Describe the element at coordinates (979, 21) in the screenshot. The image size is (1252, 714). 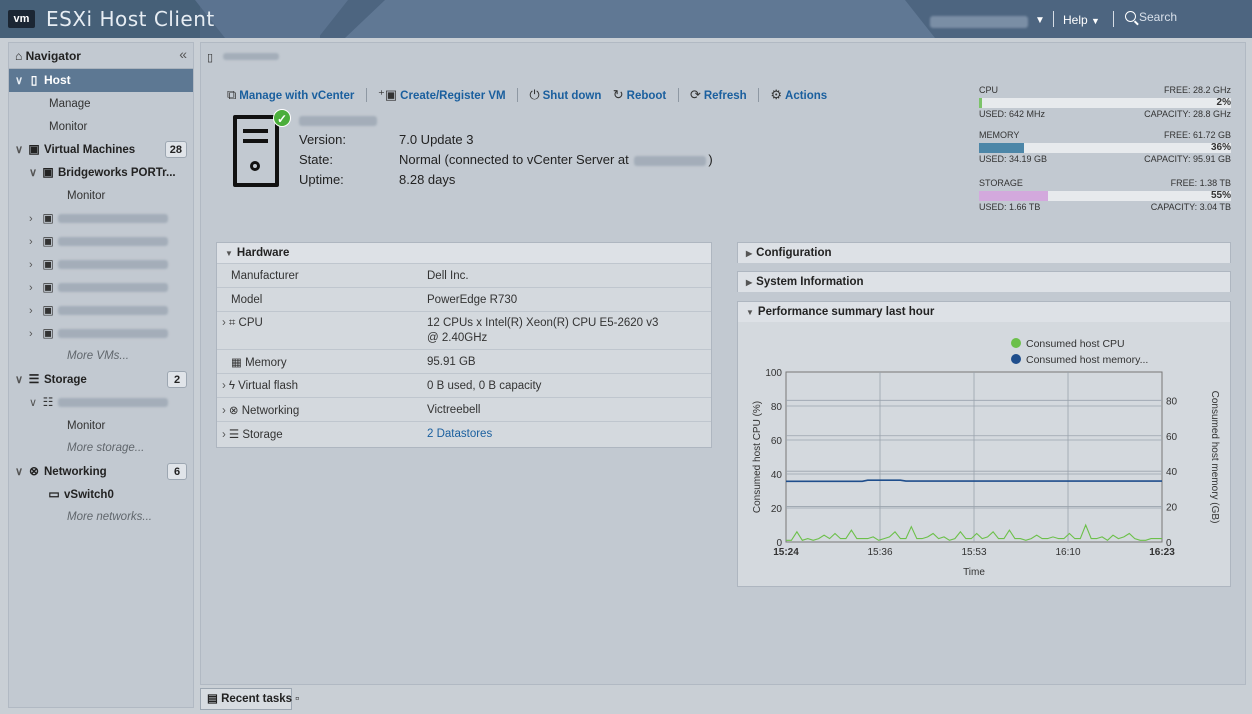
I see `user-menu` at that location.